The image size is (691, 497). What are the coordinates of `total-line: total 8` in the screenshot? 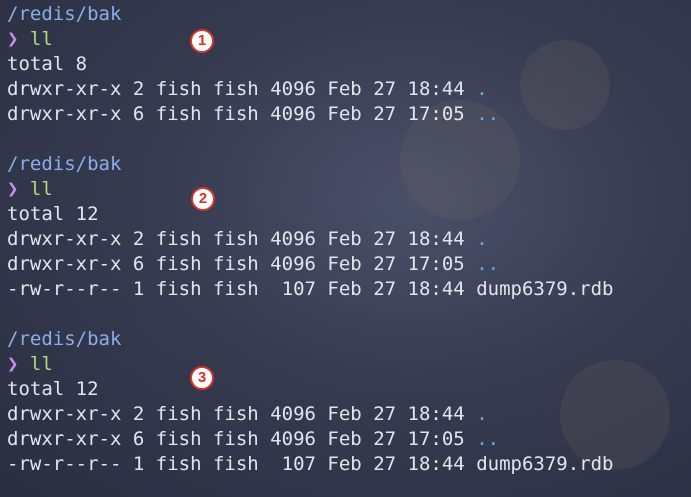 It's located at (47, 64).